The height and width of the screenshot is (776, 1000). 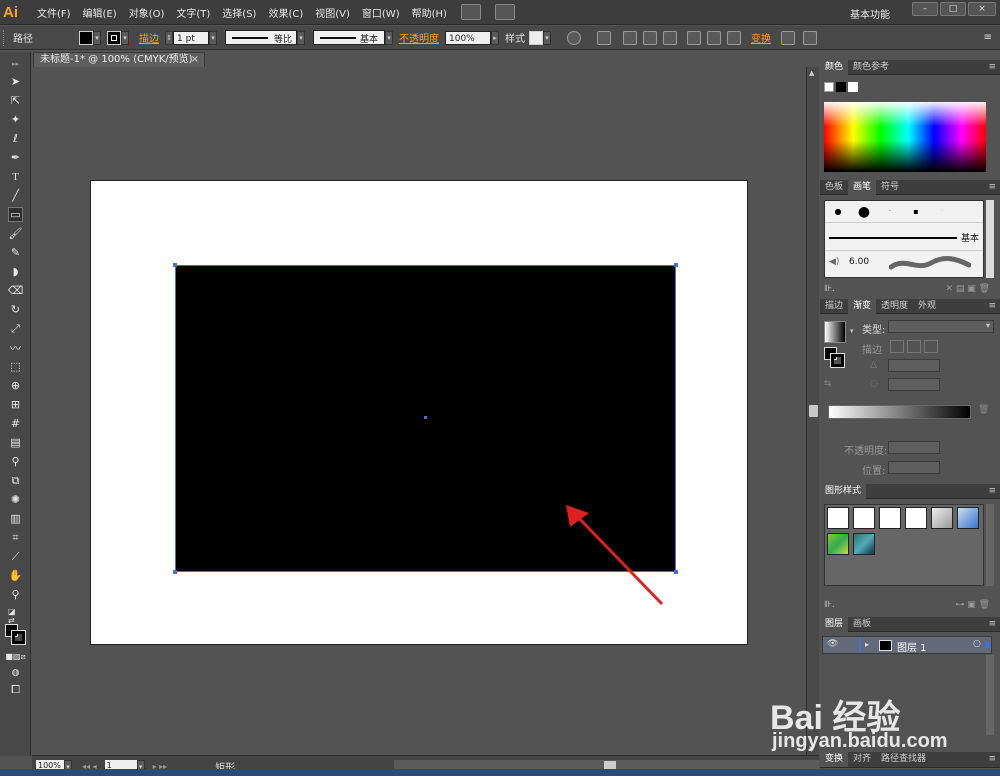 I want to click on control-bar-menu-icon: ≡, so click(x=988, y=37).